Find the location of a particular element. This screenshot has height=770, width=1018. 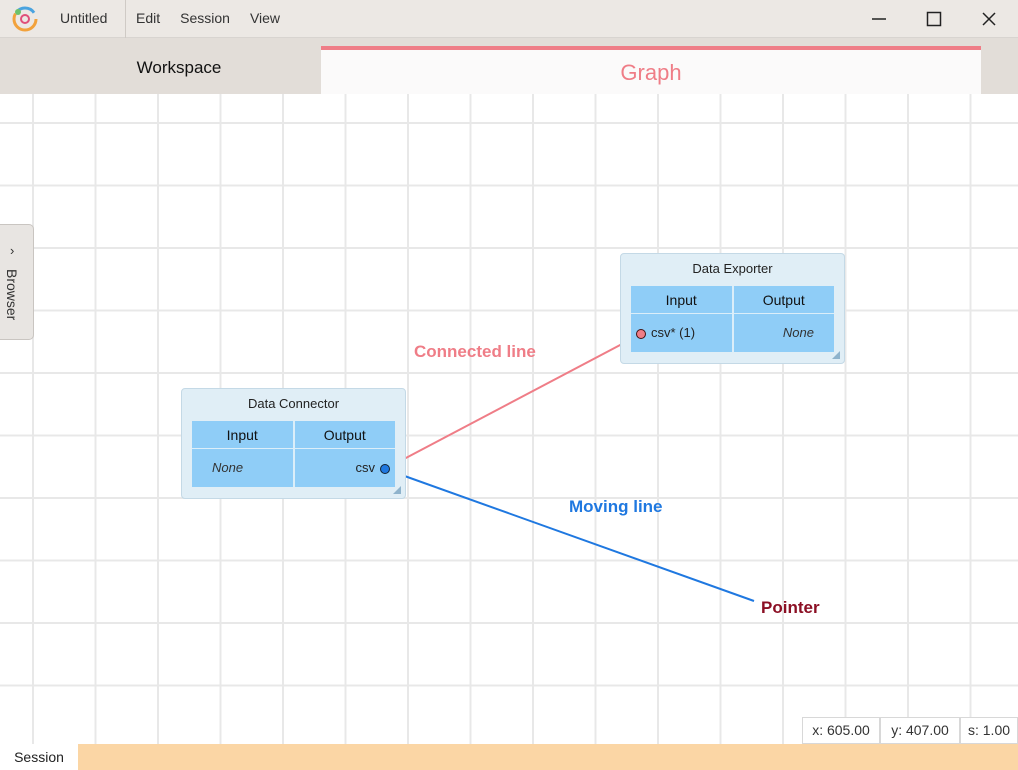

tab-graph: Graph is located at coordinates (651, 70).